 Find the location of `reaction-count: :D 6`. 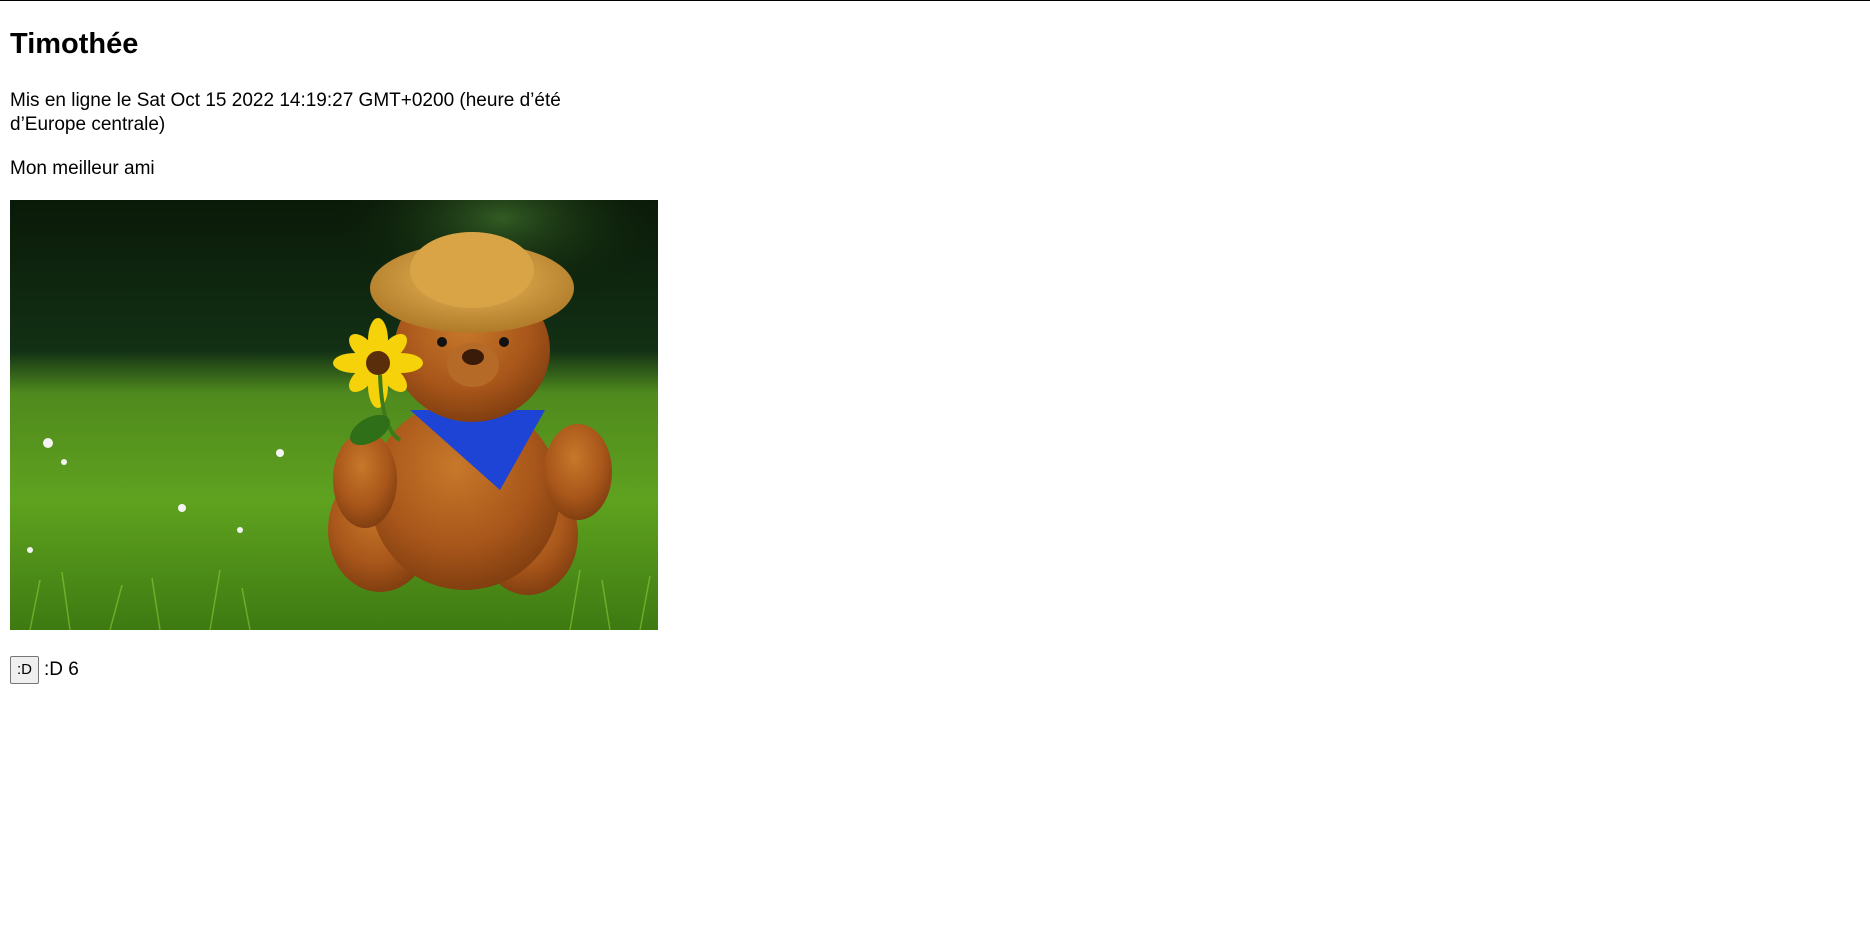

reaction-count: :D 6 is located at coordinates (61, 669).